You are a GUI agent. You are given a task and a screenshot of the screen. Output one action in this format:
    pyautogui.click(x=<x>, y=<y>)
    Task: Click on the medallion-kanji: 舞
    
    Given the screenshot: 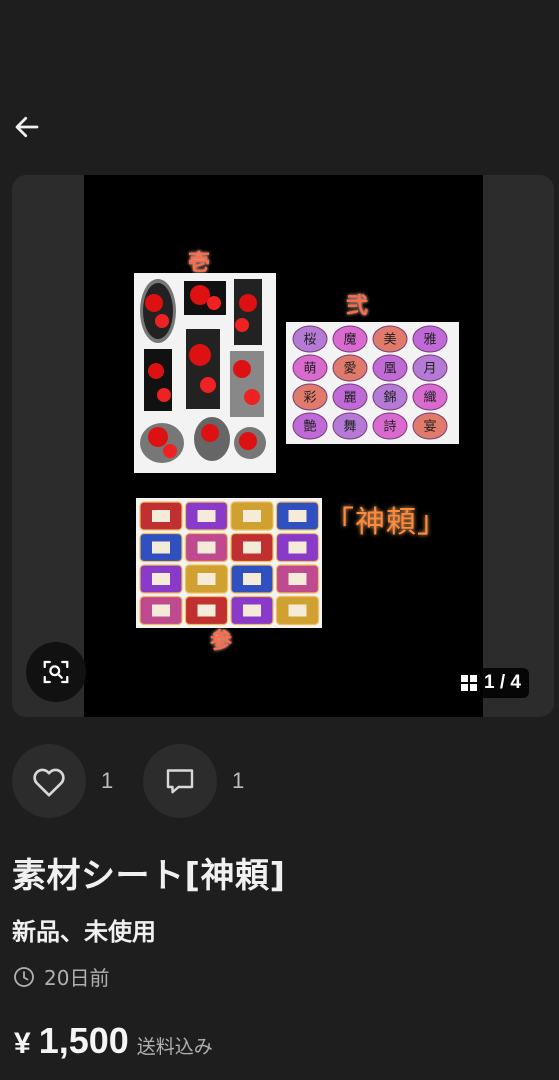 What is the action you would take?
    pyautogui.click(x=349, y=427)
    